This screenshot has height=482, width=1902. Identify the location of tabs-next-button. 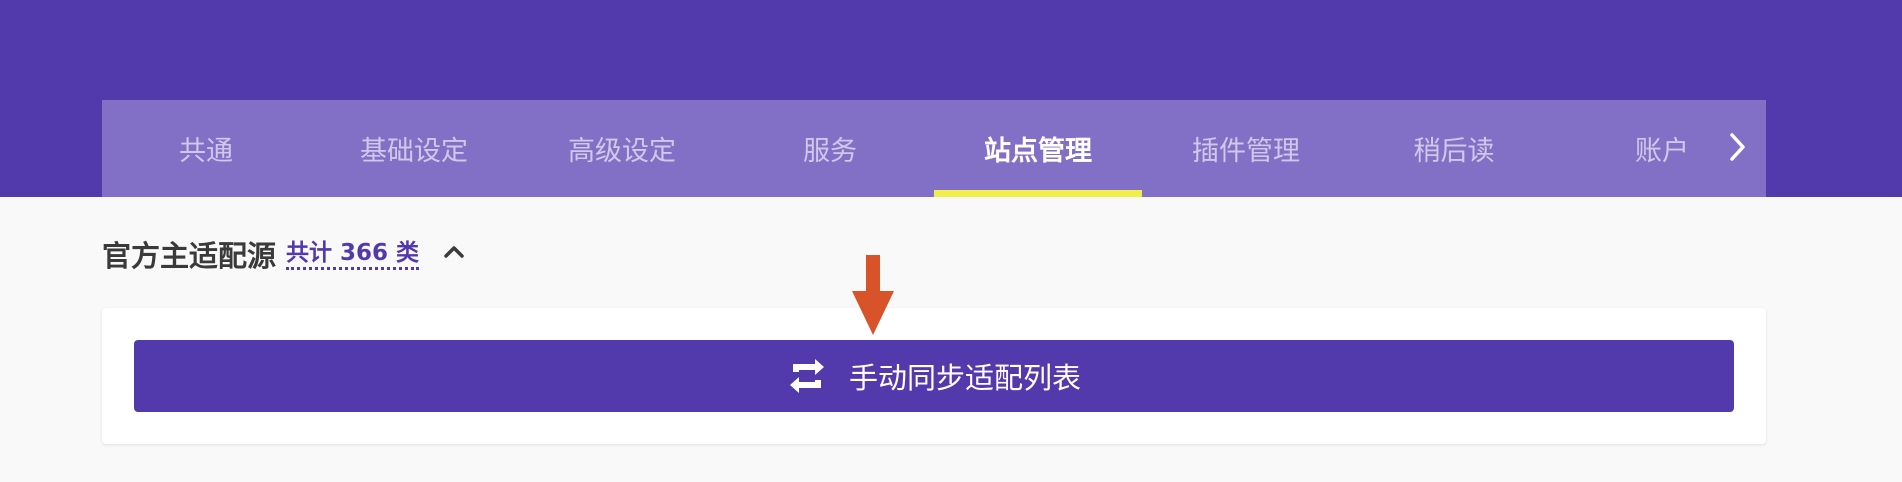
(1738, 148).